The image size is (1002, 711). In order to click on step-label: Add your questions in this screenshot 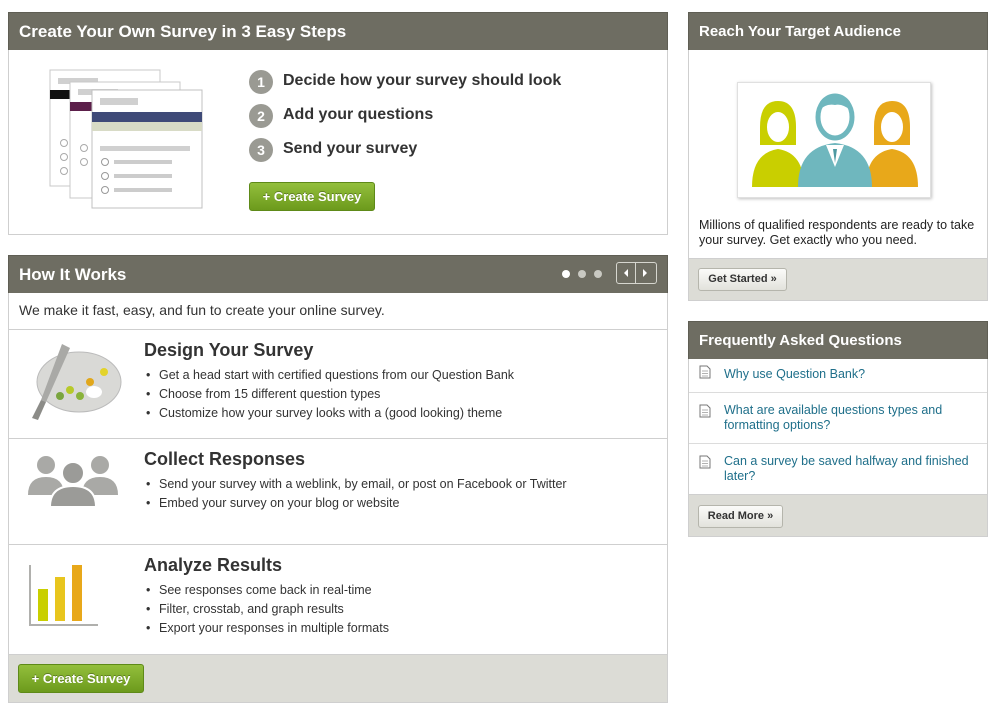, I will do `click(358, 114)`.